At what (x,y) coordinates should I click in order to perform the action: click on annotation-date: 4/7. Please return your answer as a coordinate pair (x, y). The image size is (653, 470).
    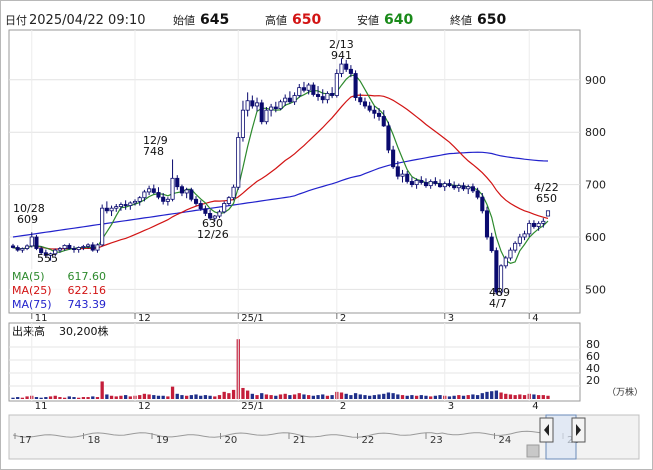
    Looking at the image, I should click on (498, 303).